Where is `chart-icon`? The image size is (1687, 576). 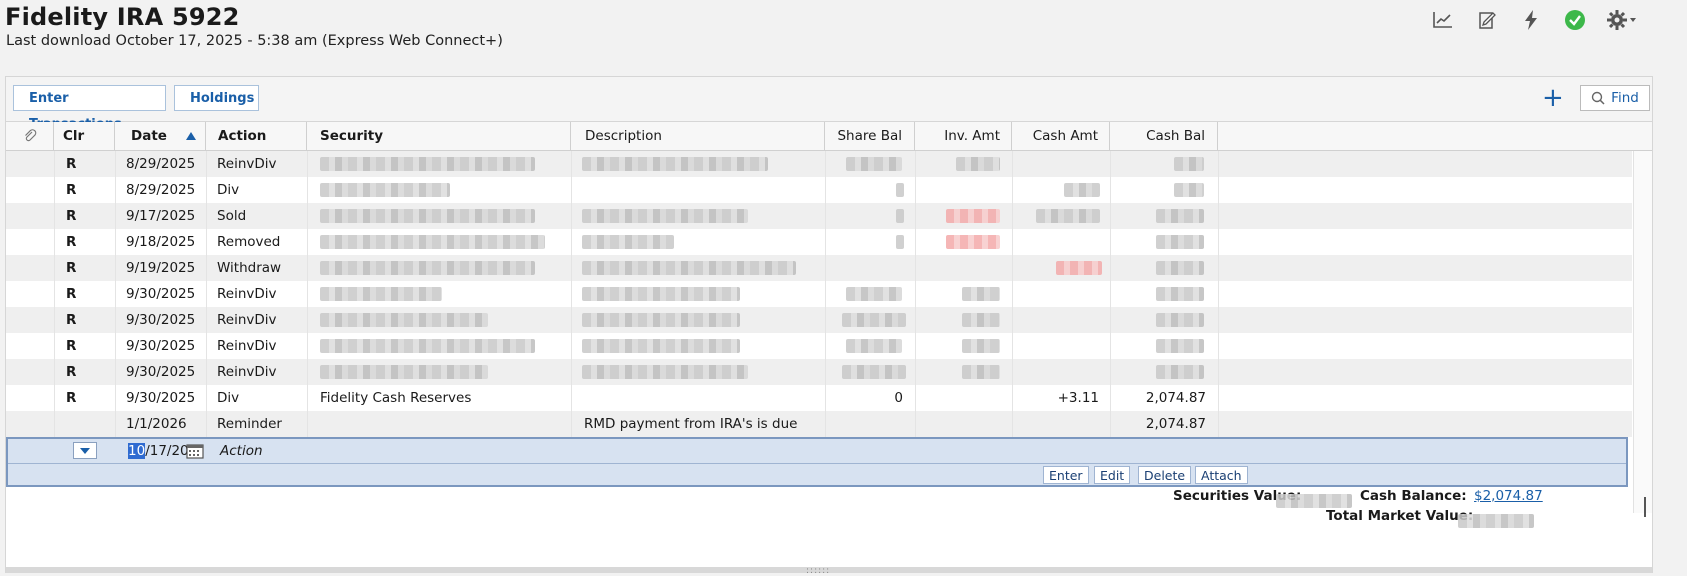 chart-icon is located at coordinates (1443, 20).